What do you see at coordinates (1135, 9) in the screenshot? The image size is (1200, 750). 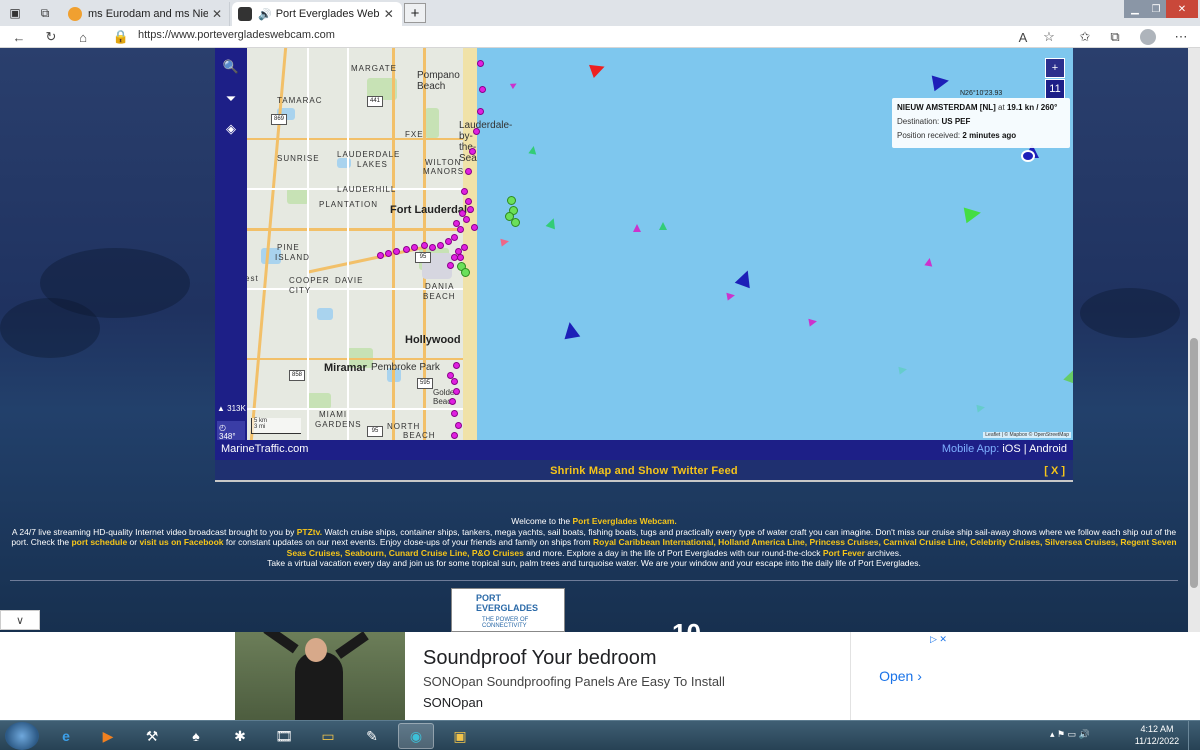 I see `minimize-icon: ▁` at bounding box center [1135, 9].